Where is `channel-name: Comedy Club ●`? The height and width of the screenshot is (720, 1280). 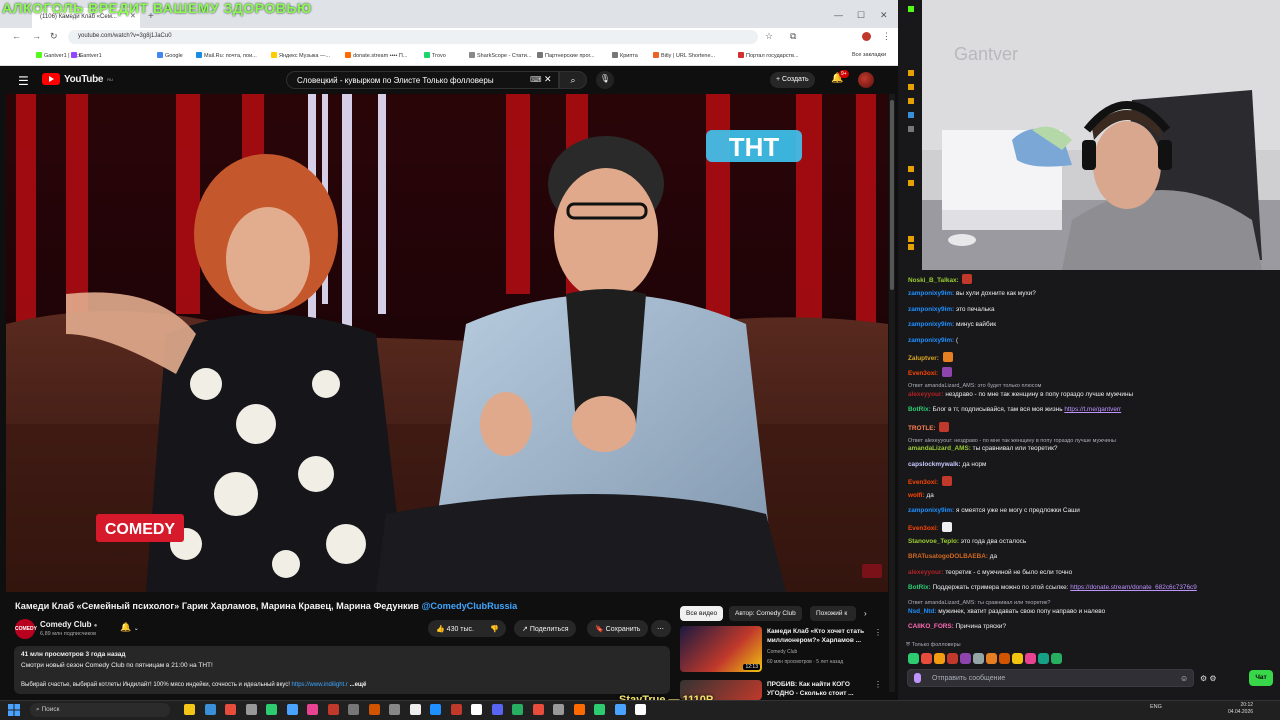 channel-name: Comedy Club ● is located at coordinates (68, 624).